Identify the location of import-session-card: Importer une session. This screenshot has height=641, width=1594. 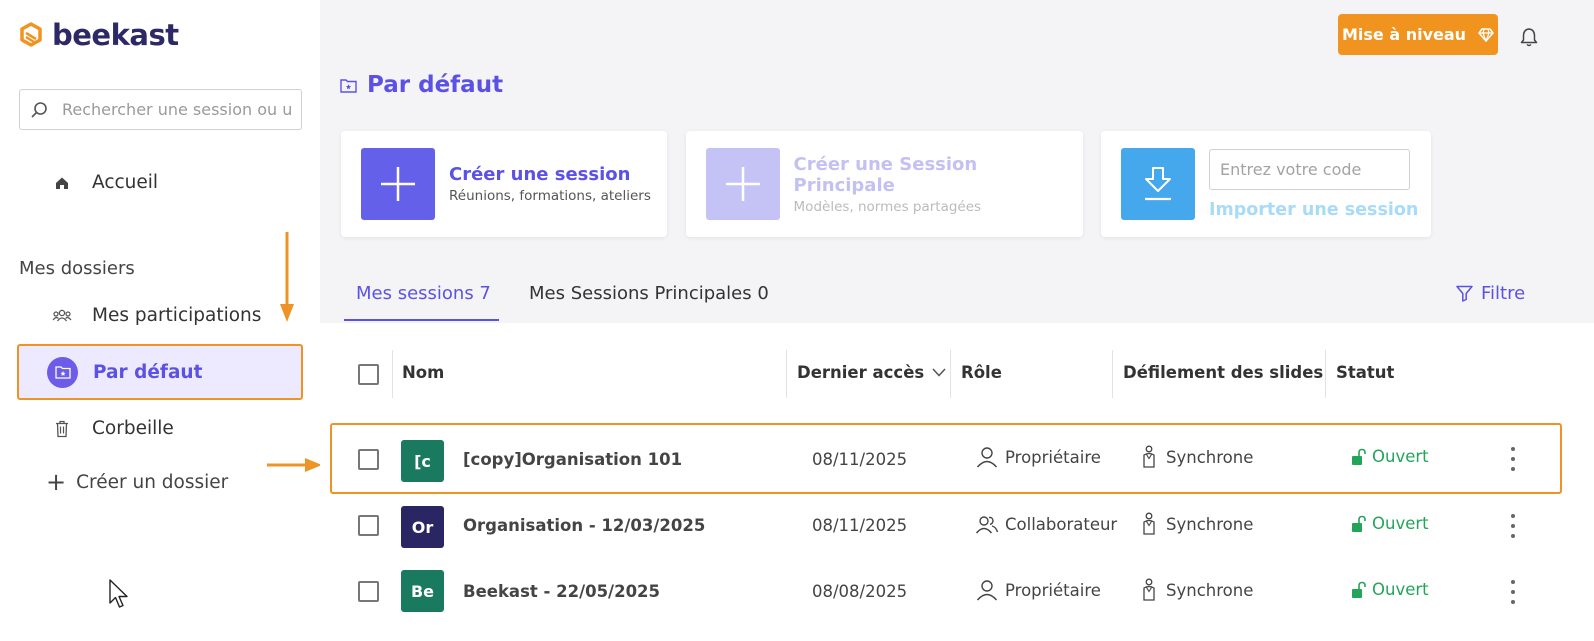
(1266, 184).